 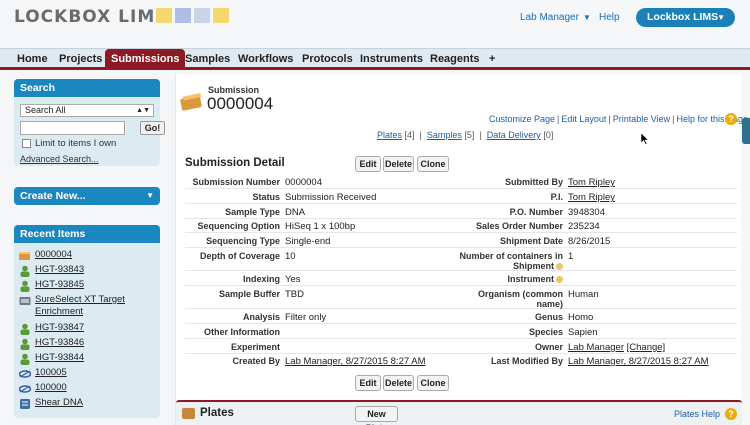 I want to click on app-logo: LOCKBOX LIMS, so click(x=91, y=17).